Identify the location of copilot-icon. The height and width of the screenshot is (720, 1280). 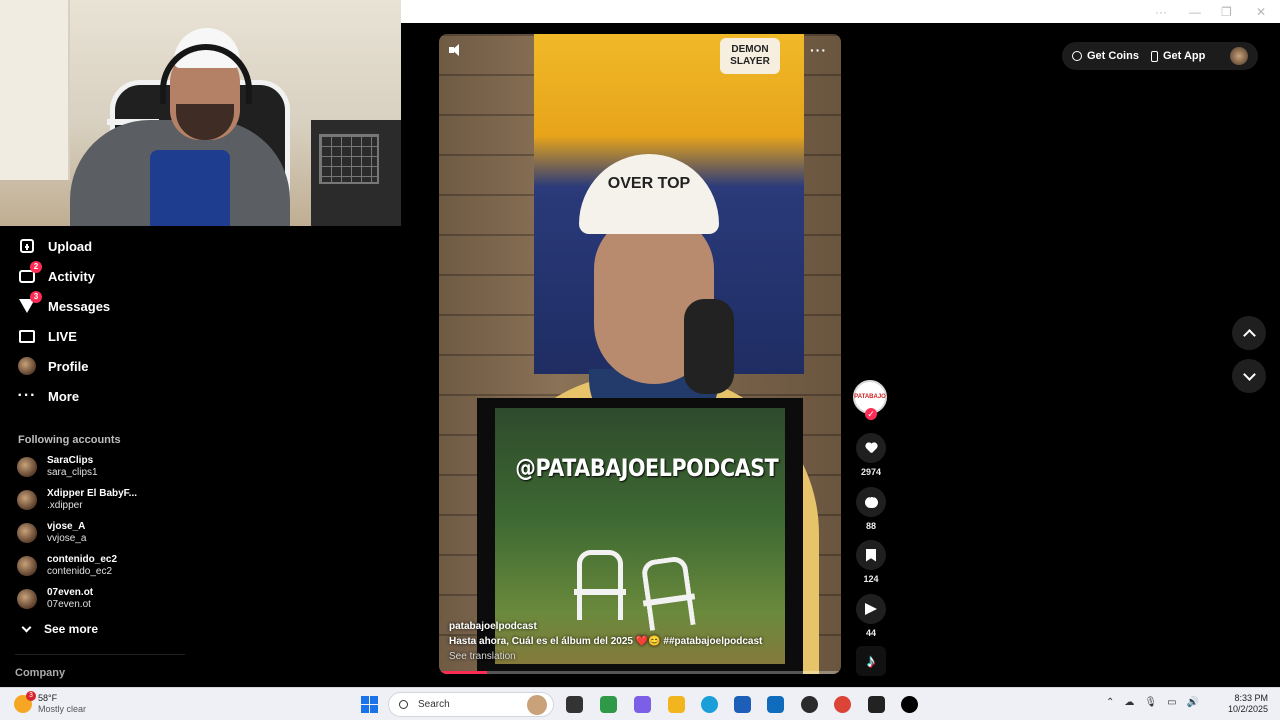
(642, 704).